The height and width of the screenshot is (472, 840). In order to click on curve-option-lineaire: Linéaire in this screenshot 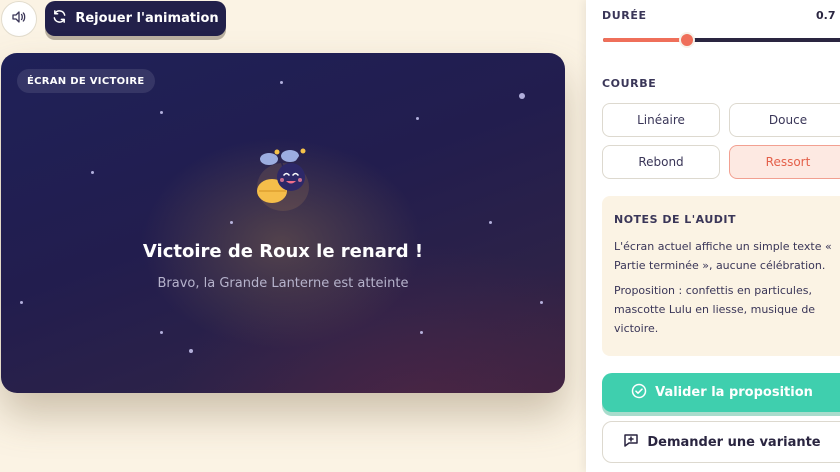, I will do `click(661, 120)`.